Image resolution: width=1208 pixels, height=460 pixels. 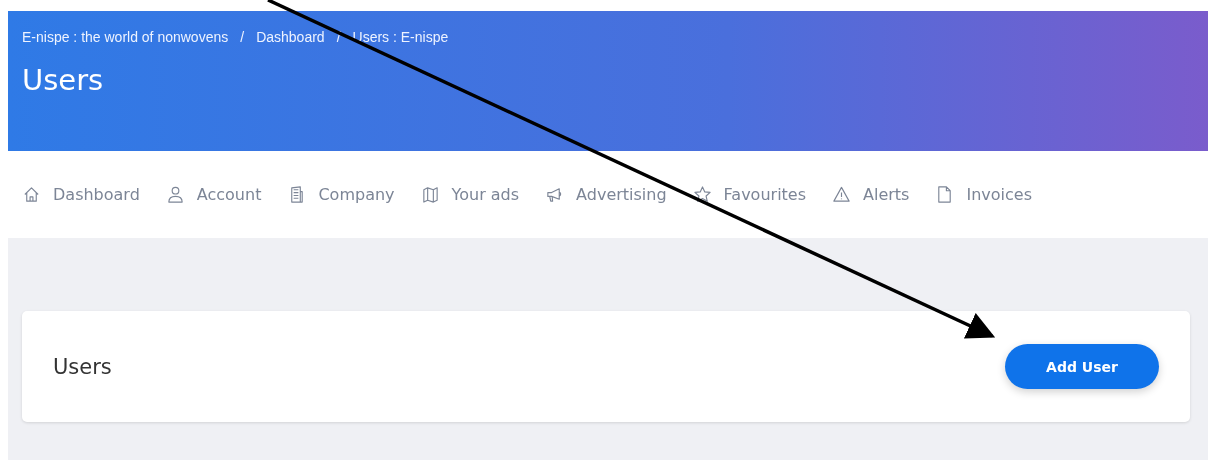 I want to click on breadcrumb-link: E-nispe : the world of nonwovens, so click(x=125, y=37).